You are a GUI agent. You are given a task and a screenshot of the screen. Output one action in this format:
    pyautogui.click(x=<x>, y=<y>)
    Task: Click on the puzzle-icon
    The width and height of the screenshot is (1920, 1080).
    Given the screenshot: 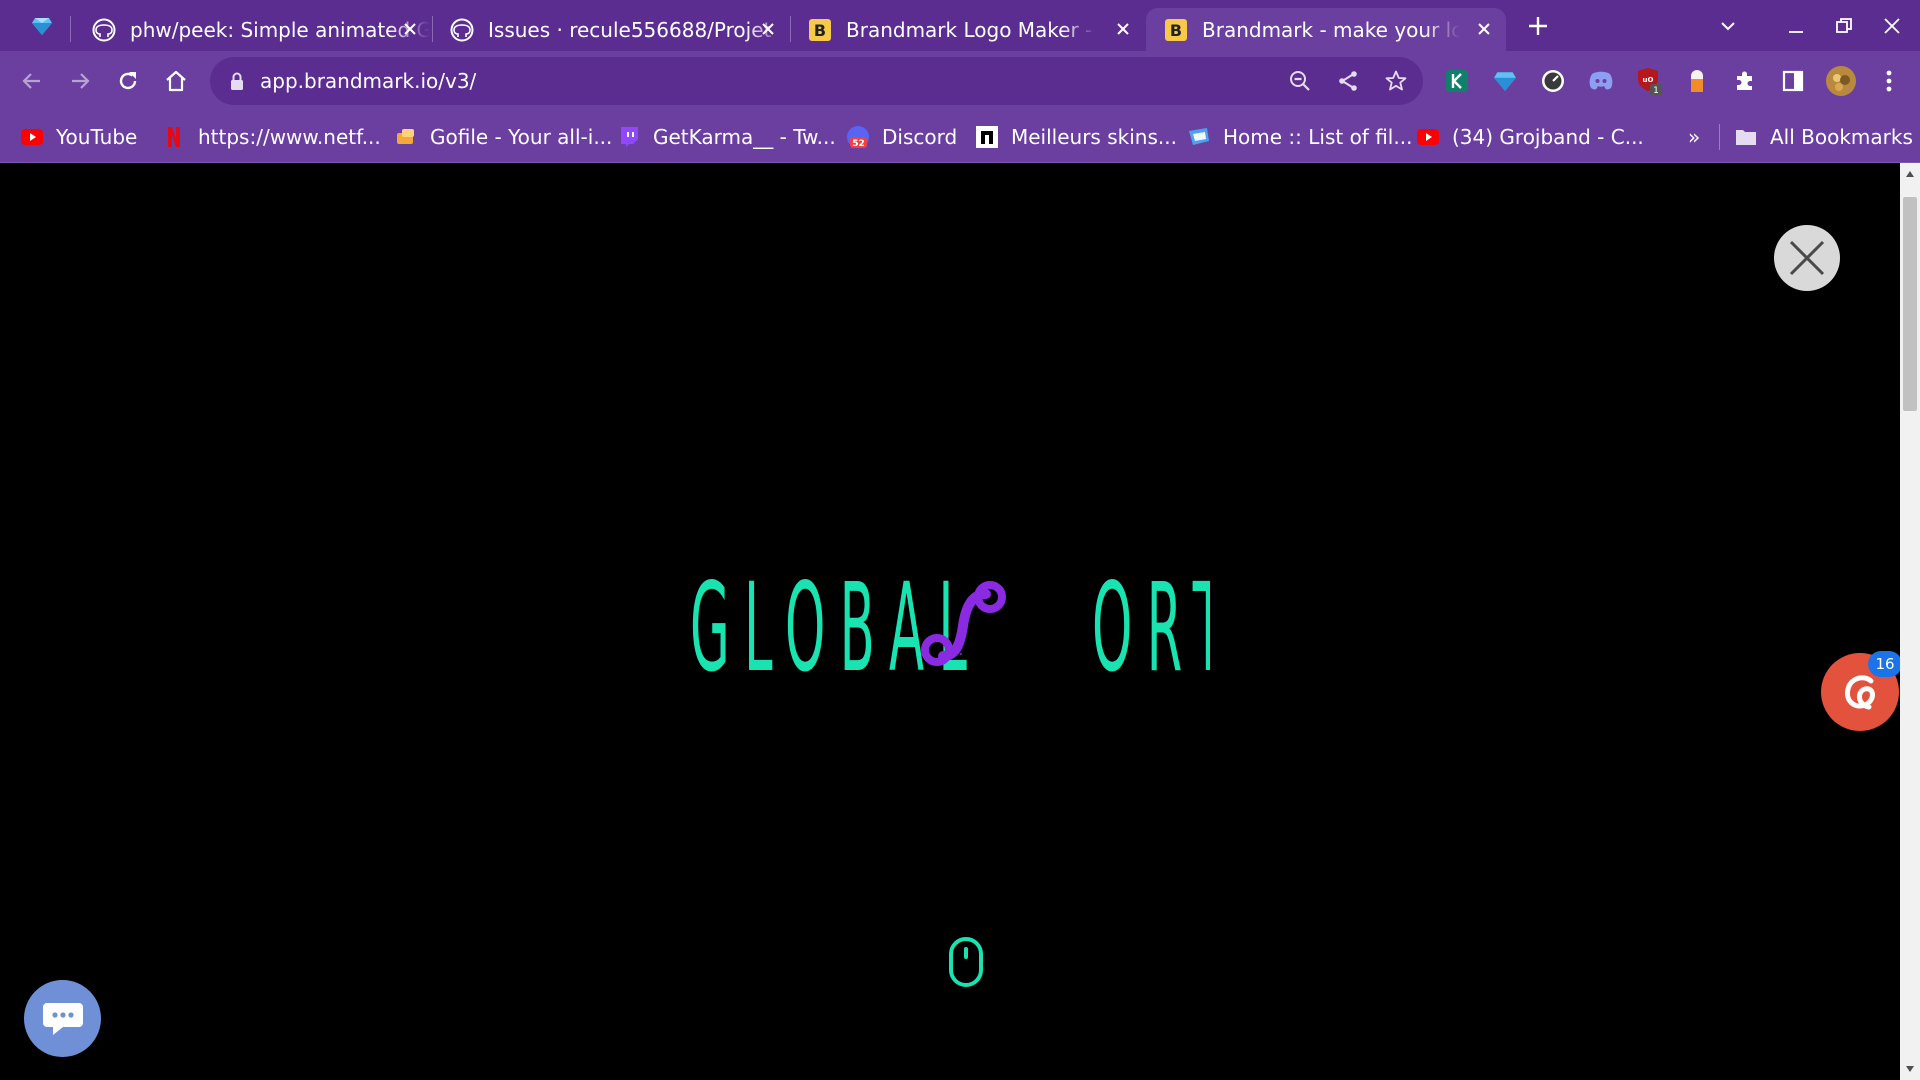 What is the action you would take?
    pyautogui.click(x=1744, y=80)
    